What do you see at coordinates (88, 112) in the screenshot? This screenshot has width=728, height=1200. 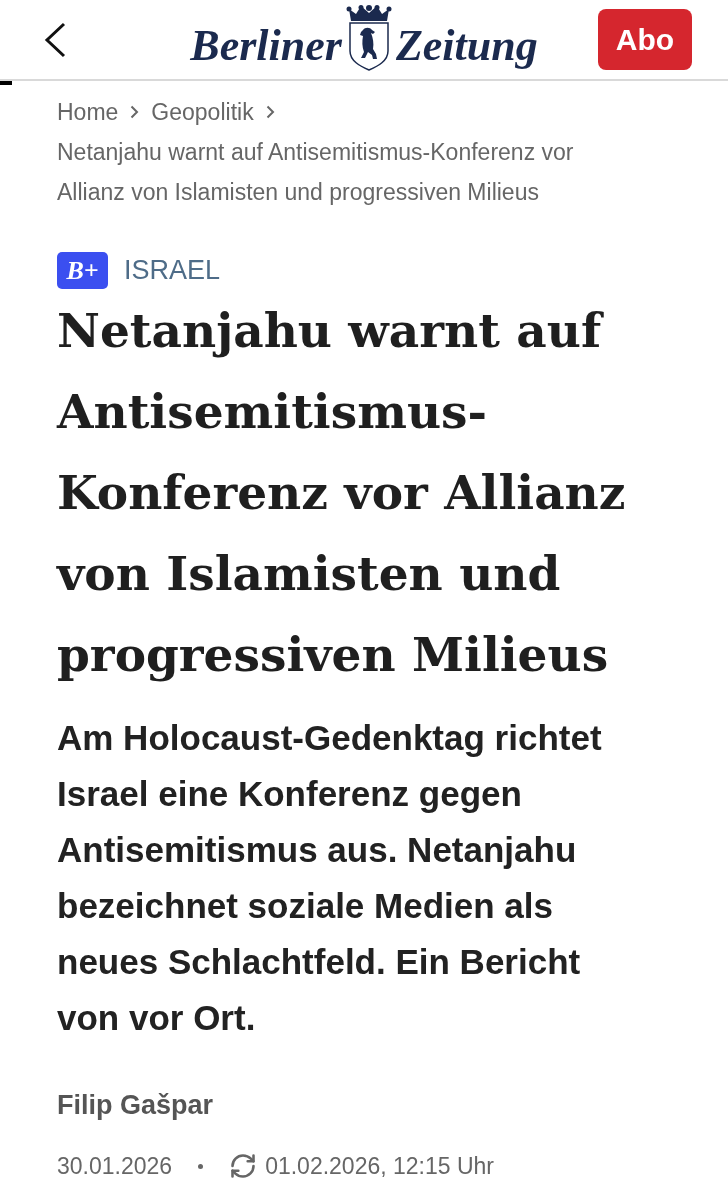 I see `breadcrumb-link: Home` at bounding box center [88, 112].